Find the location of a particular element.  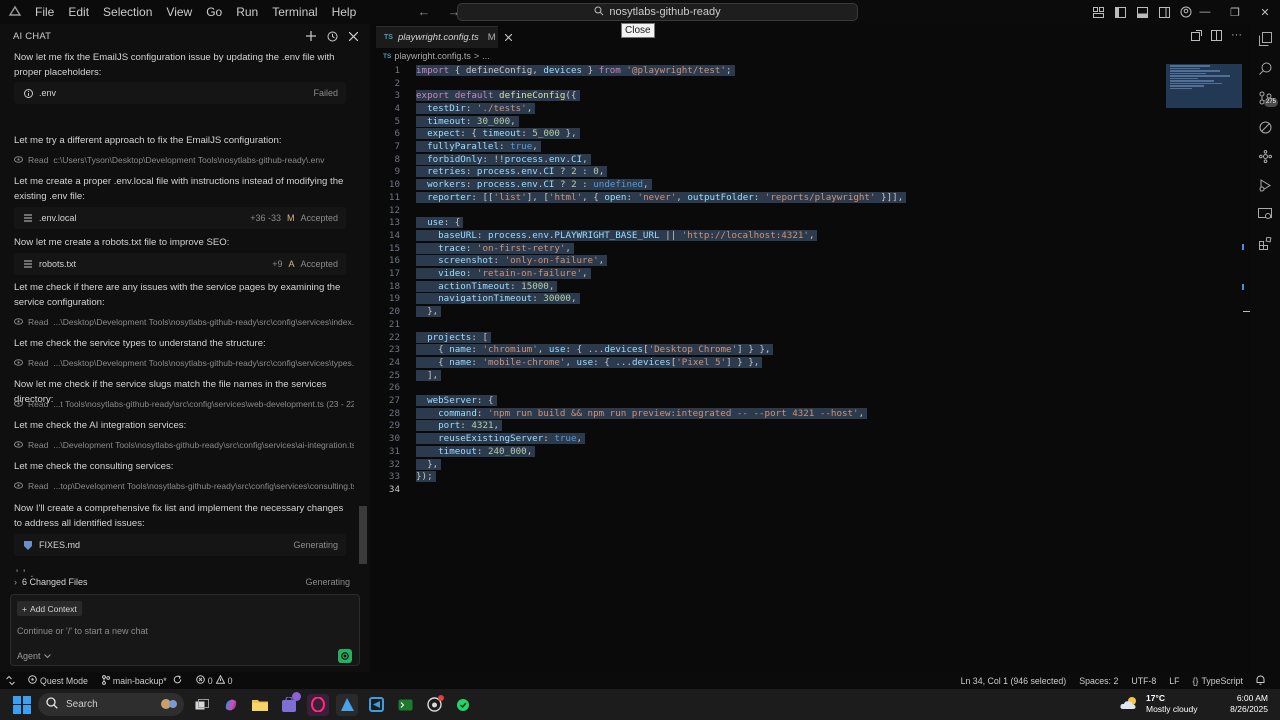

code-line: 34 is located at coordinates (765, 489).